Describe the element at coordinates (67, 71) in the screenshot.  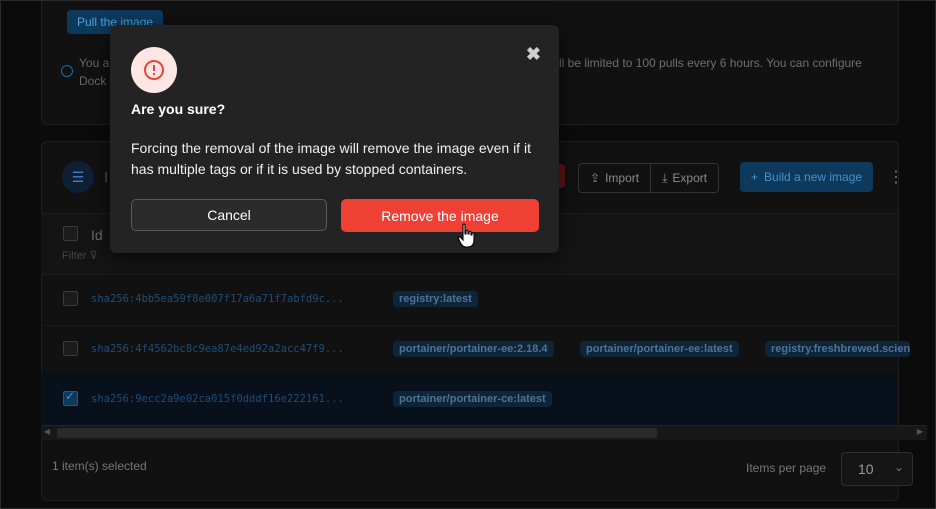
I see `info-icon` at that location.